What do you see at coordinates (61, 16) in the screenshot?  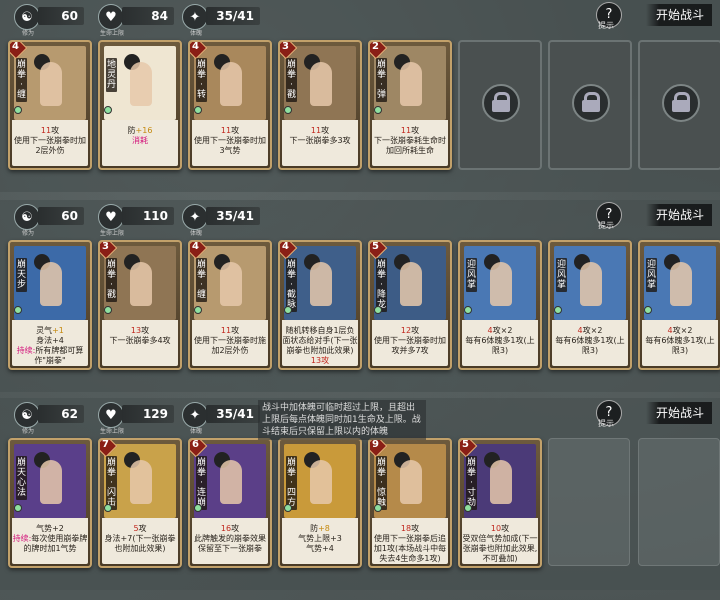 I see `cultivation-value: 60` at bounding box center [61, 16].